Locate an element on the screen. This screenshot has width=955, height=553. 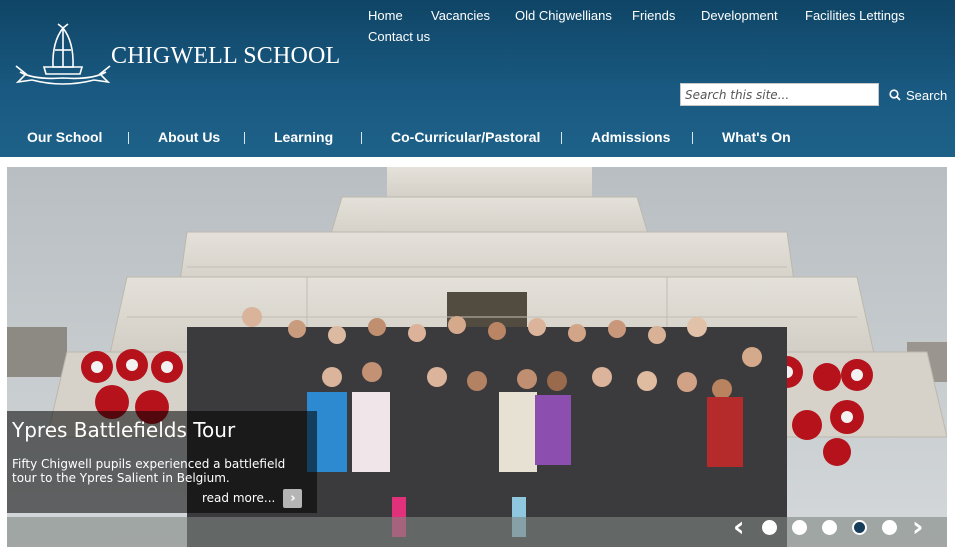
nav-admissions: Admissions is located at coordinates (630, 137).